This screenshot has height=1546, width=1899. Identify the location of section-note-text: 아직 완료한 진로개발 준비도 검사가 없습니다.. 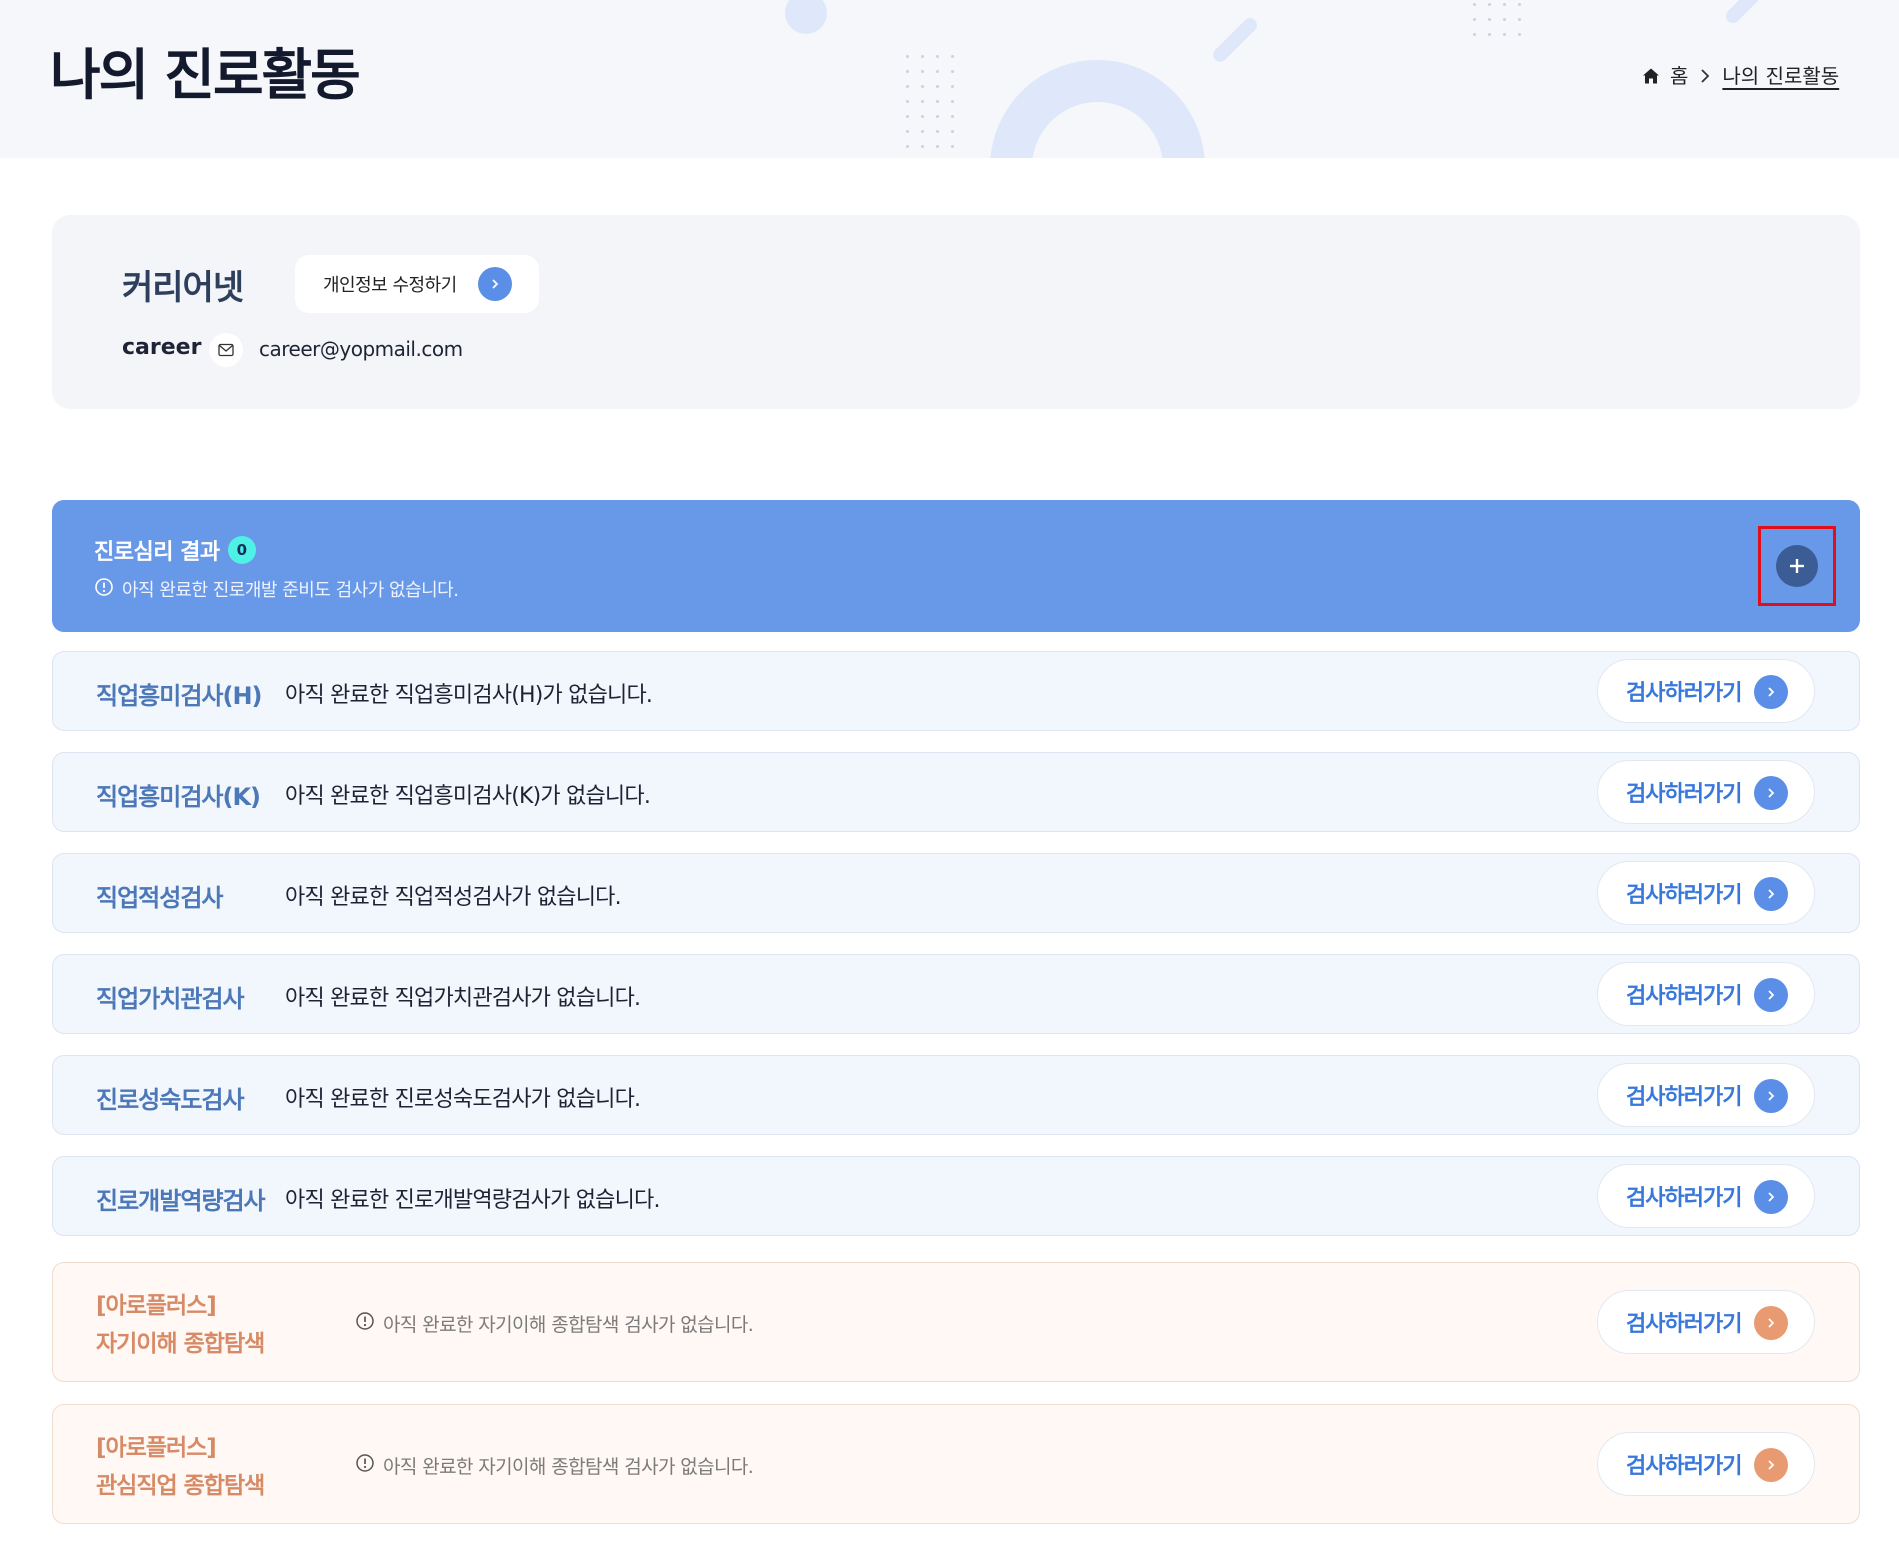
(290, 590).